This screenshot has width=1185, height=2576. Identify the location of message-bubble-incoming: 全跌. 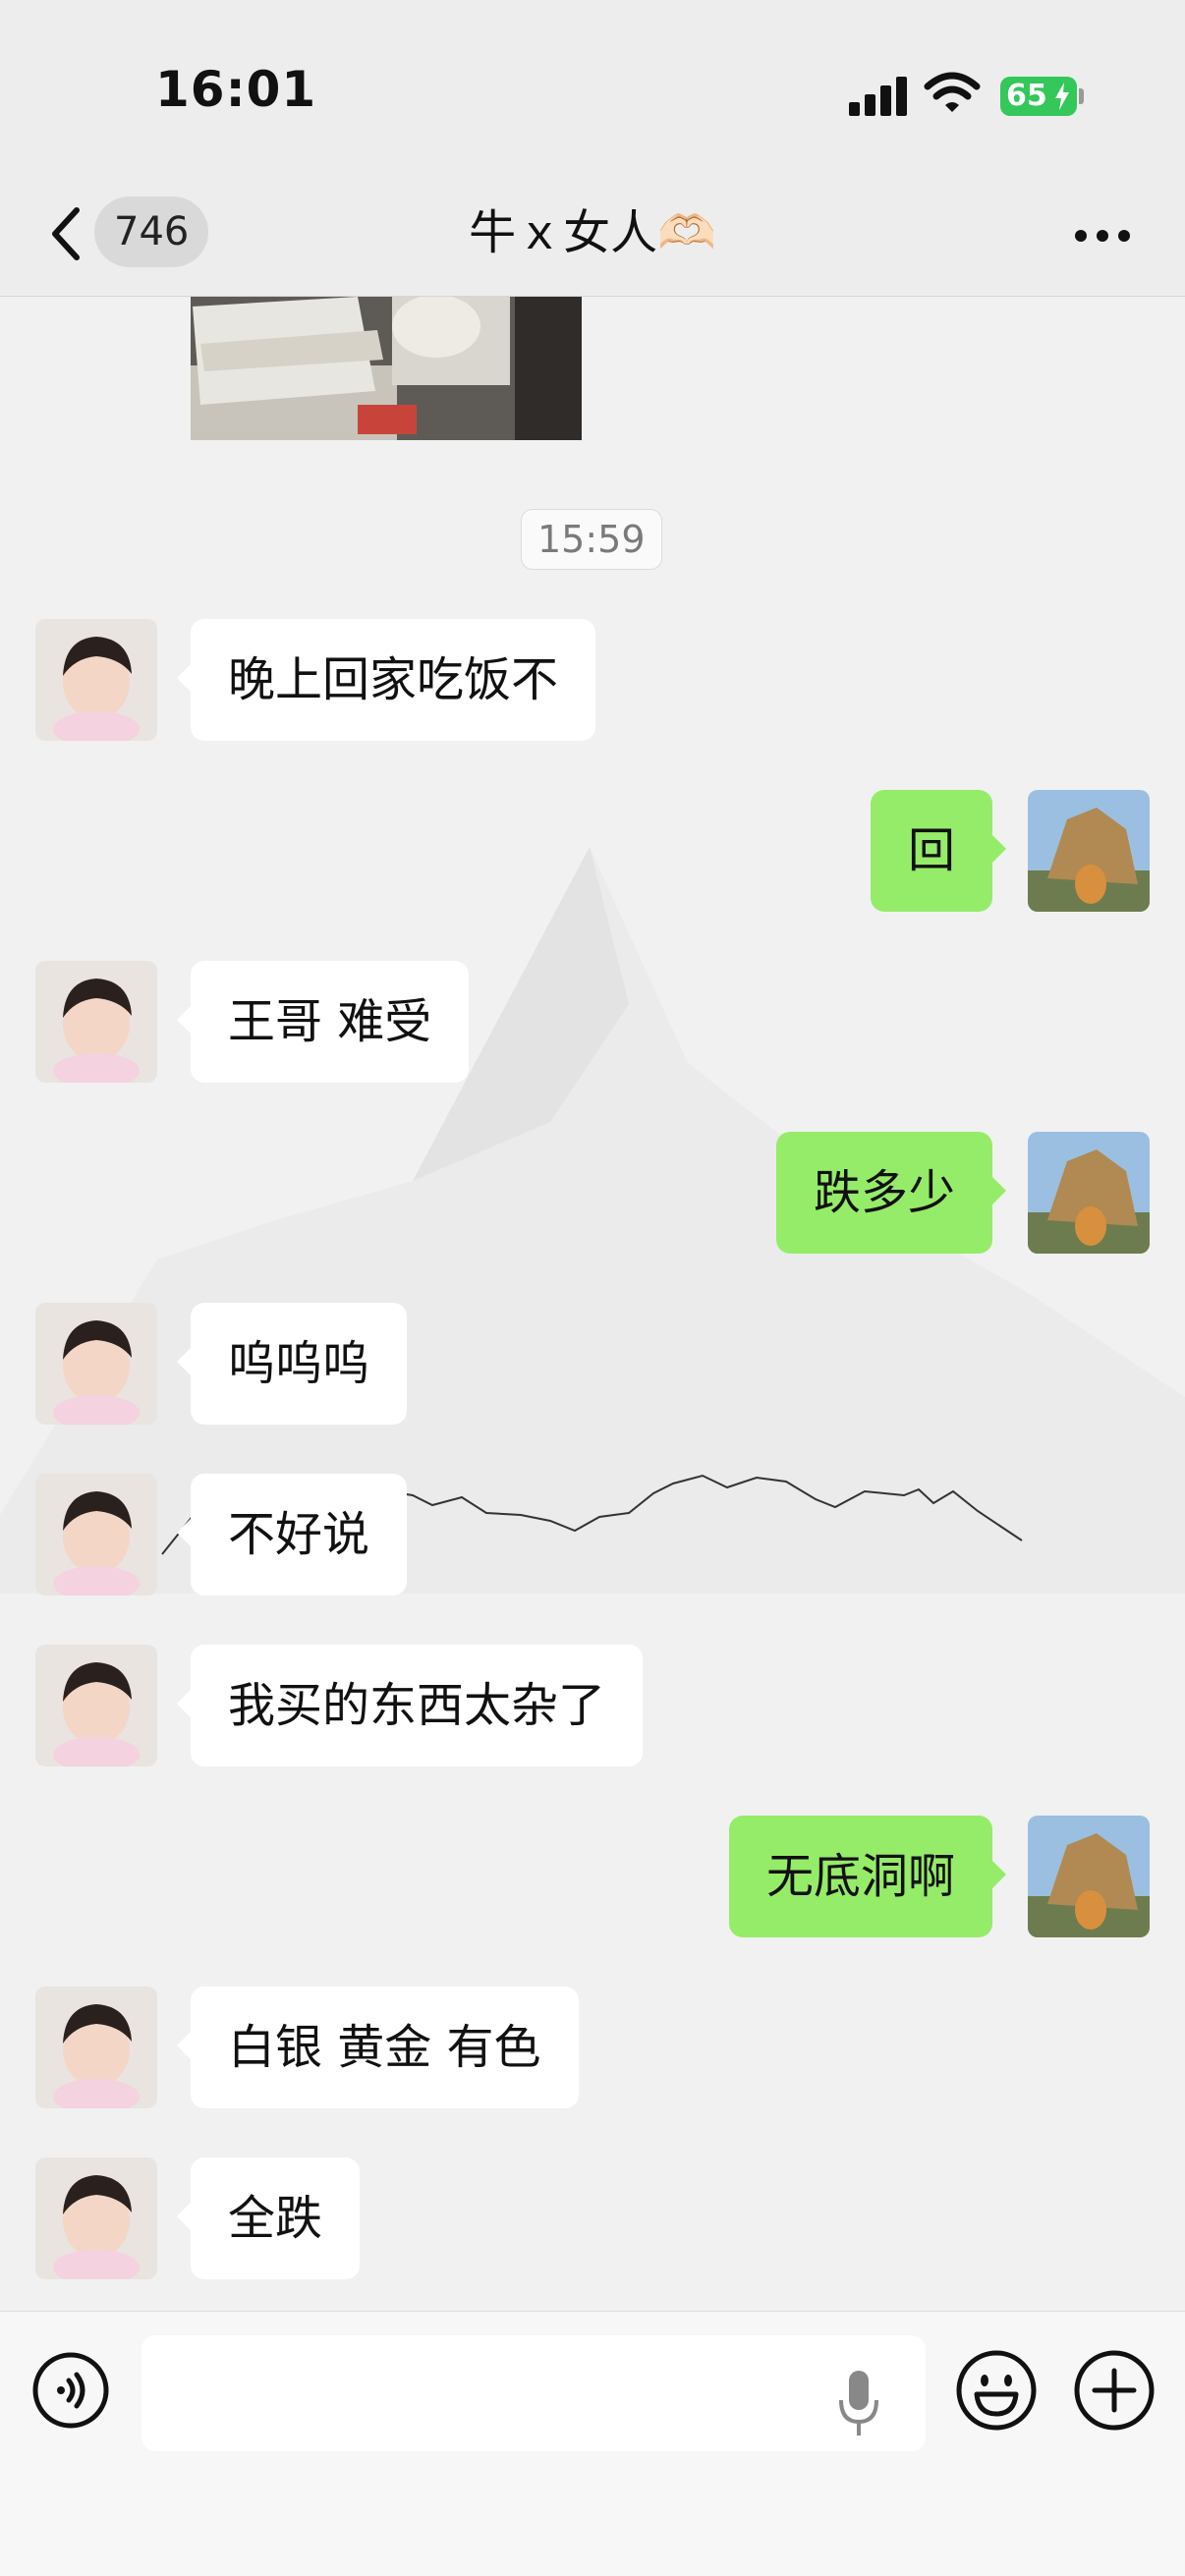
(268, 2218).